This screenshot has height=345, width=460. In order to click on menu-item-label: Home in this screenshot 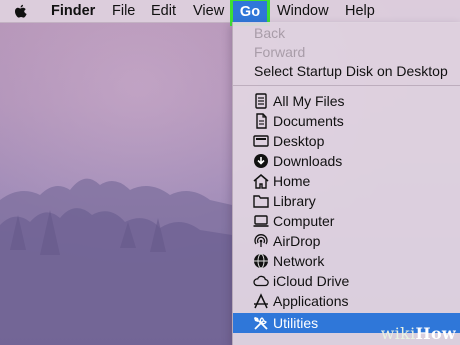, I will do `click(292, 181)`.